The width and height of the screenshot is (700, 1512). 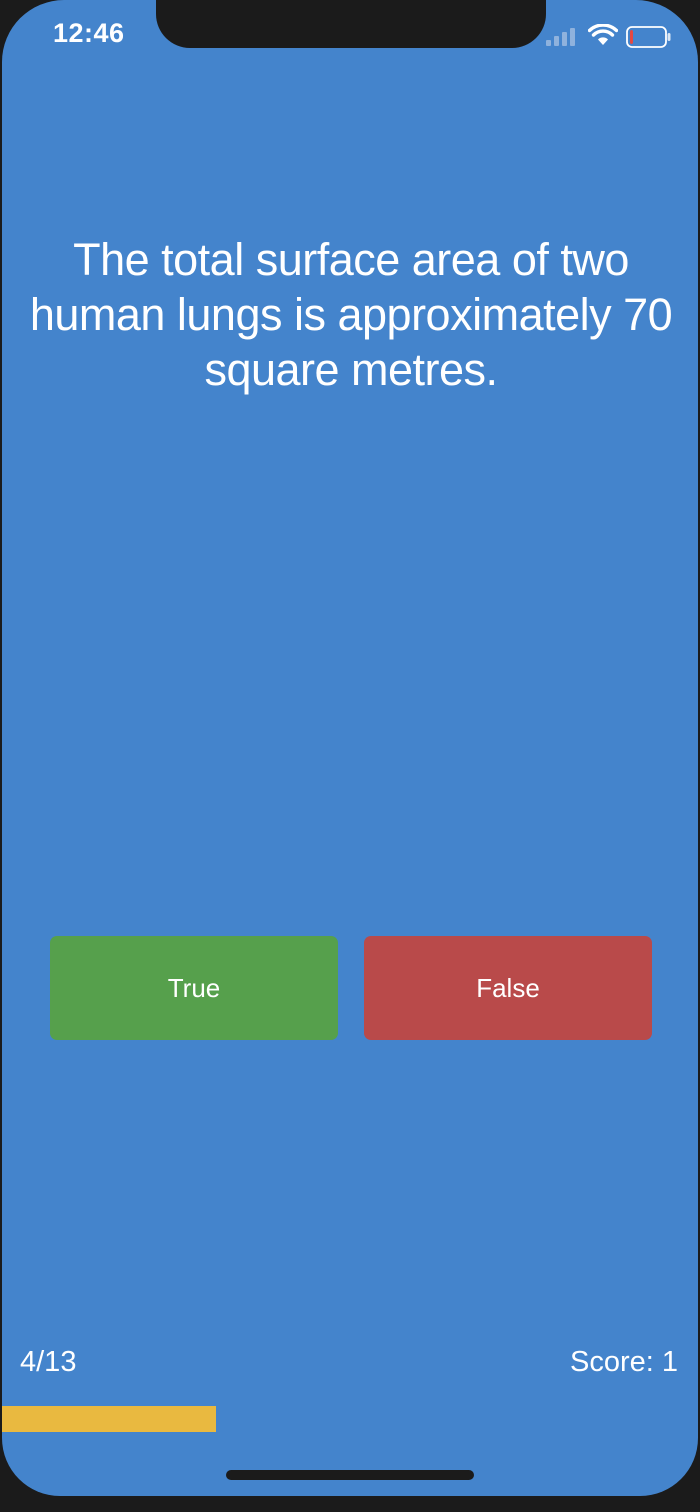 I want to click on true-button-label: True, so click(x=194, y=987).